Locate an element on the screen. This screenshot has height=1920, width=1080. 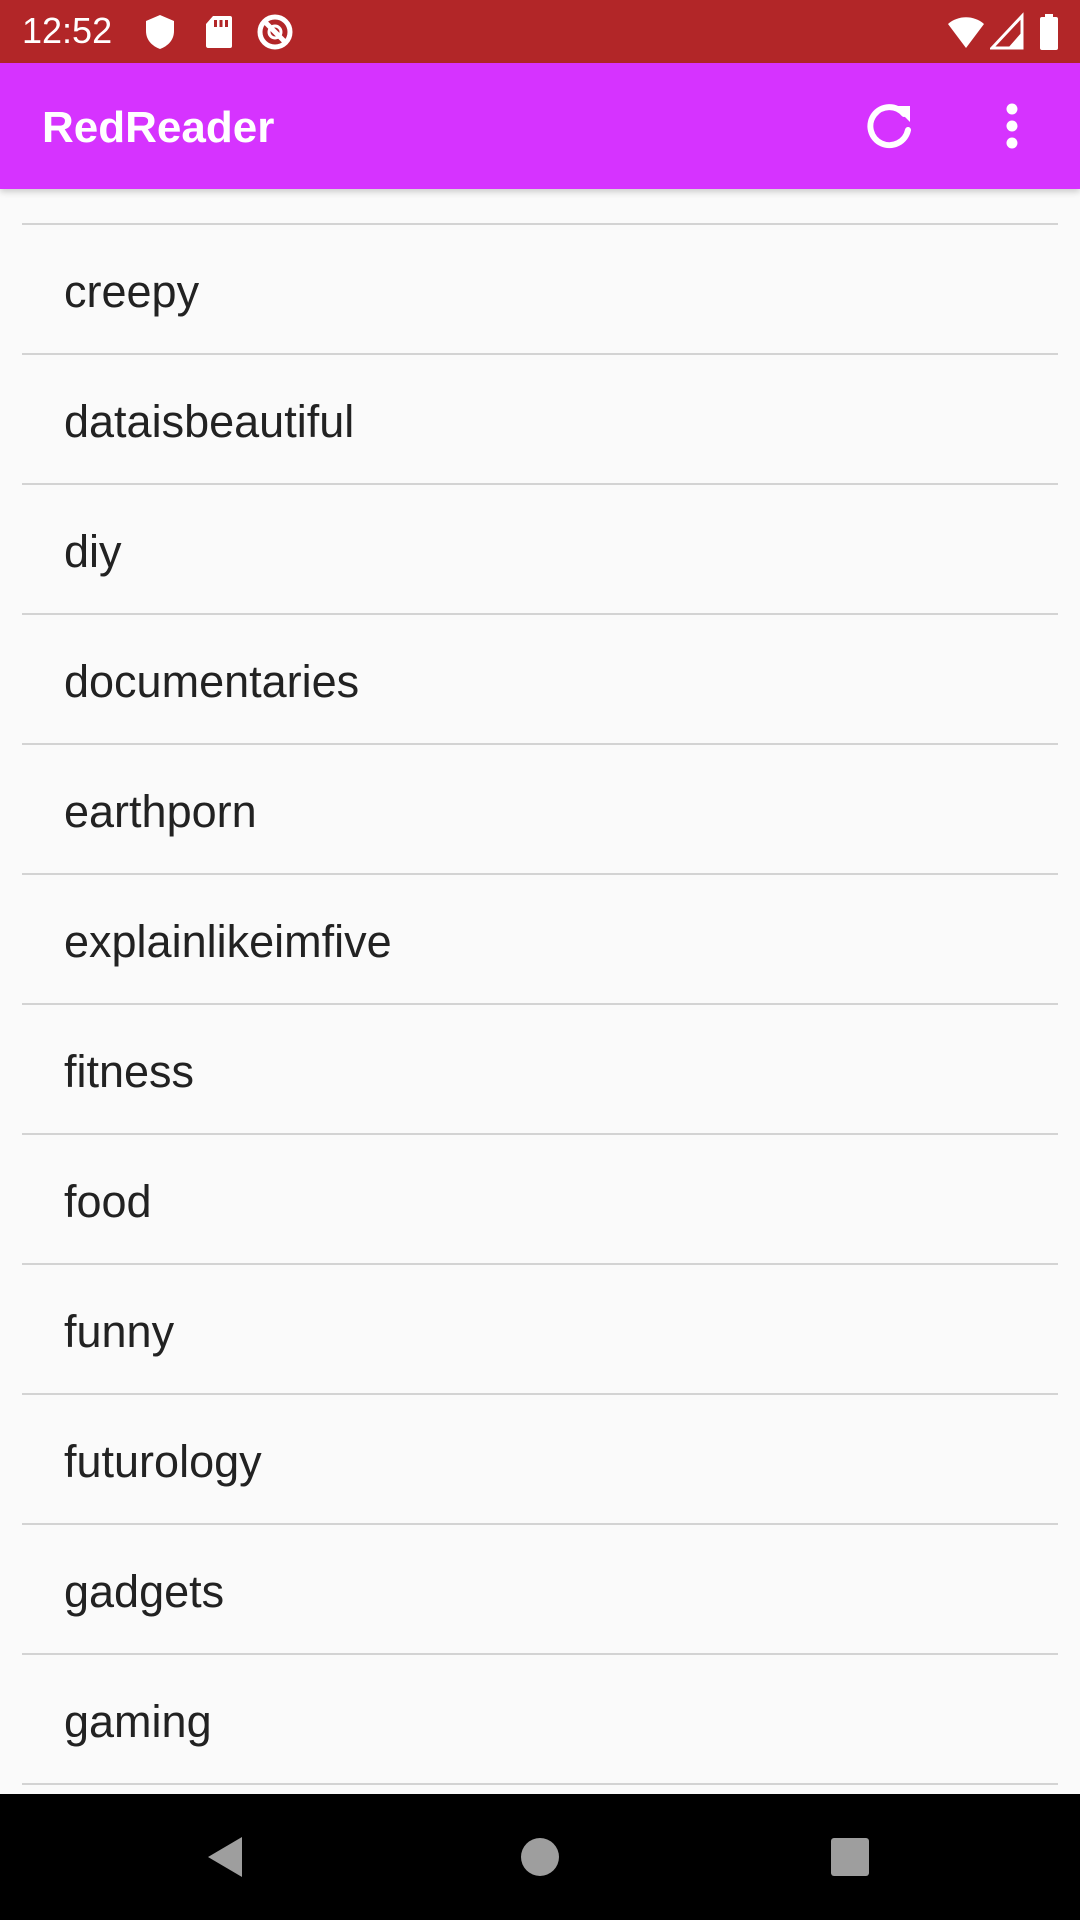
back-button is located at coordinates (226, 1857).